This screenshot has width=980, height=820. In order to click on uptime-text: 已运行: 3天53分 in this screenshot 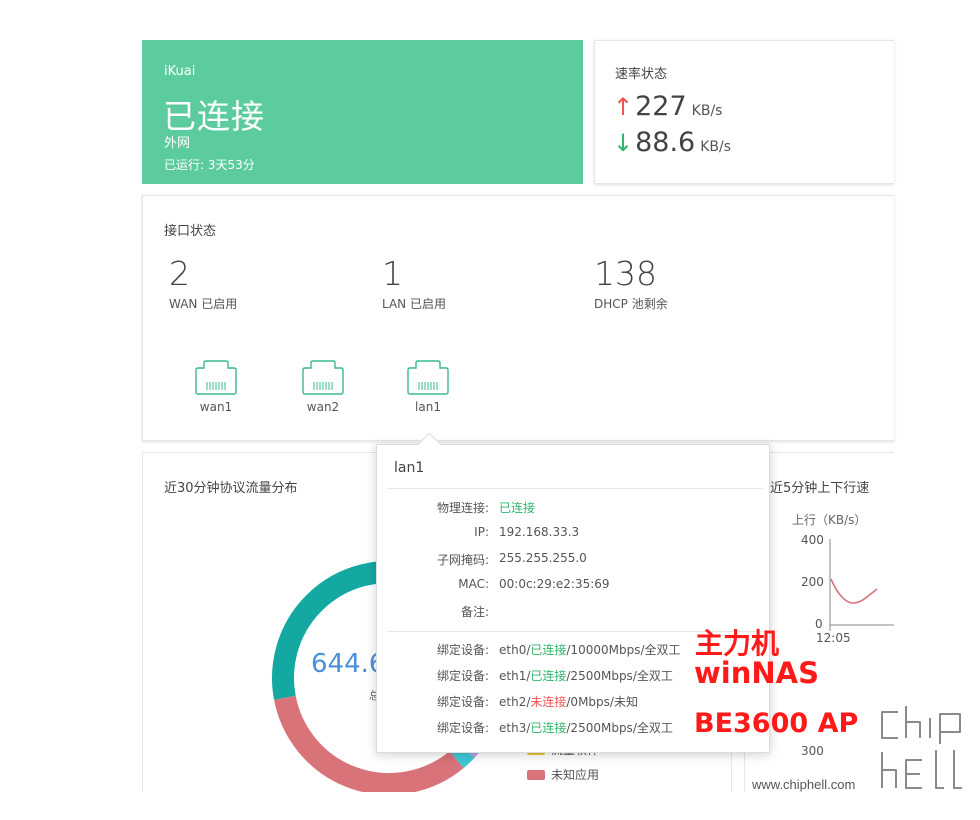, I will do `click(209, 165)`.